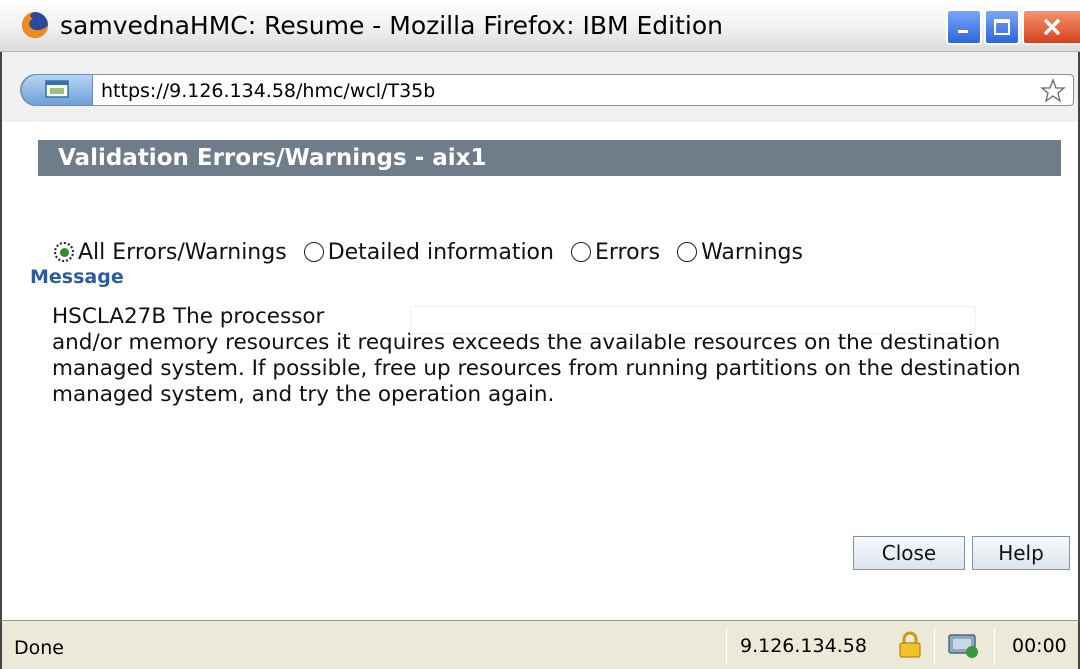  What do you see at coordinates (547, 90) in the screenshot?
I see `url-field: https://9.126.134.58/hmc/wcl/T35b` at bounding box center [547, 90].